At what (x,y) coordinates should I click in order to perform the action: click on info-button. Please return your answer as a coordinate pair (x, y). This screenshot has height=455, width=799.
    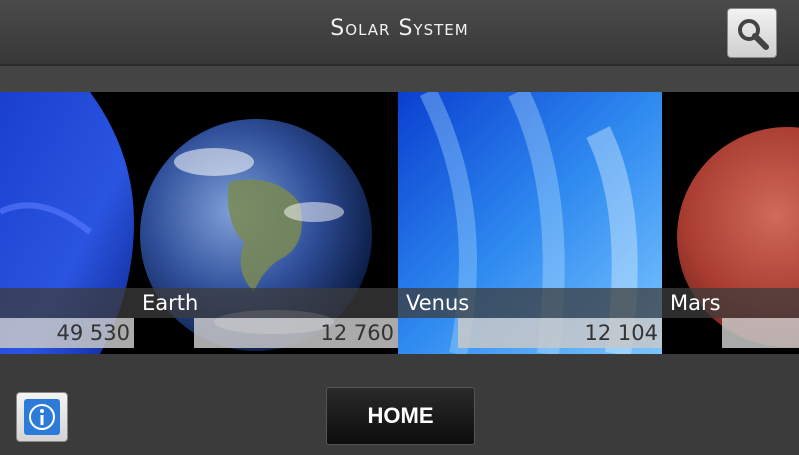
    Looking at the image, I should click on (42, 417).